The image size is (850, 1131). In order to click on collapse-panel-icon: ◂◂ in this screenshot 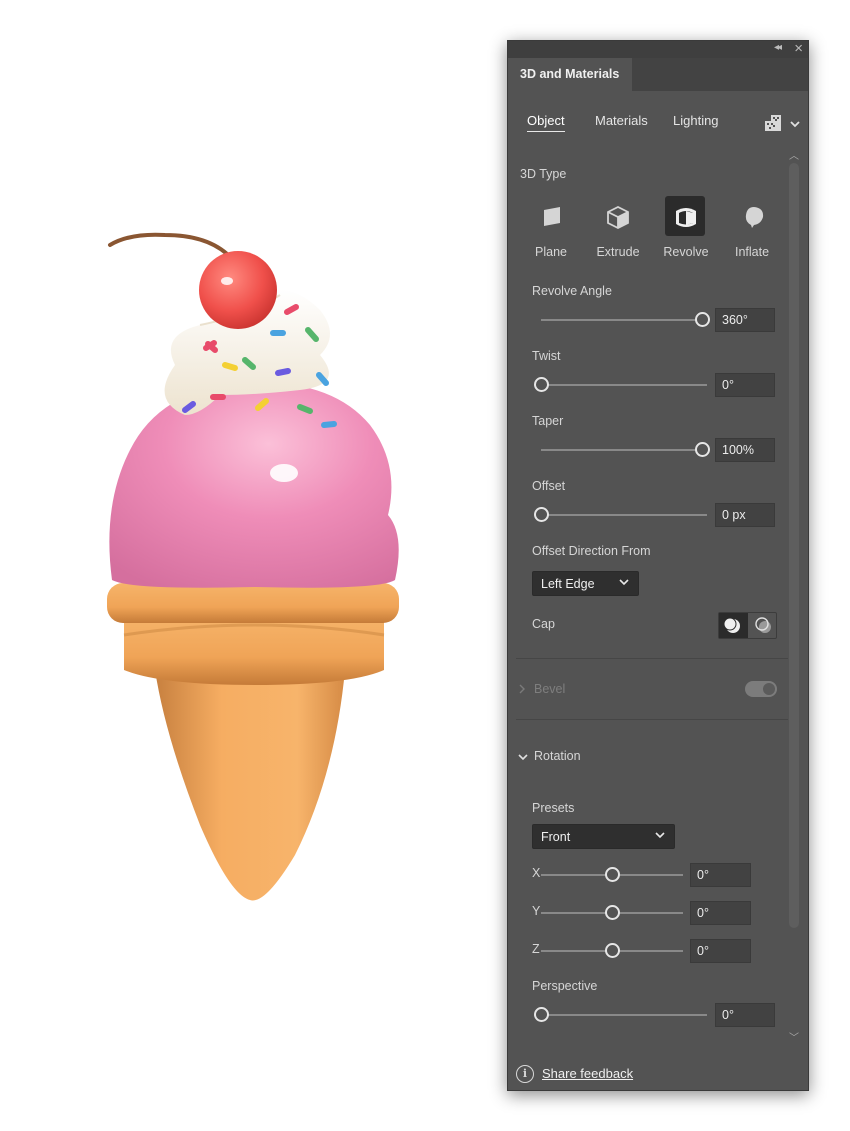, I will do `click(778, 47)`.